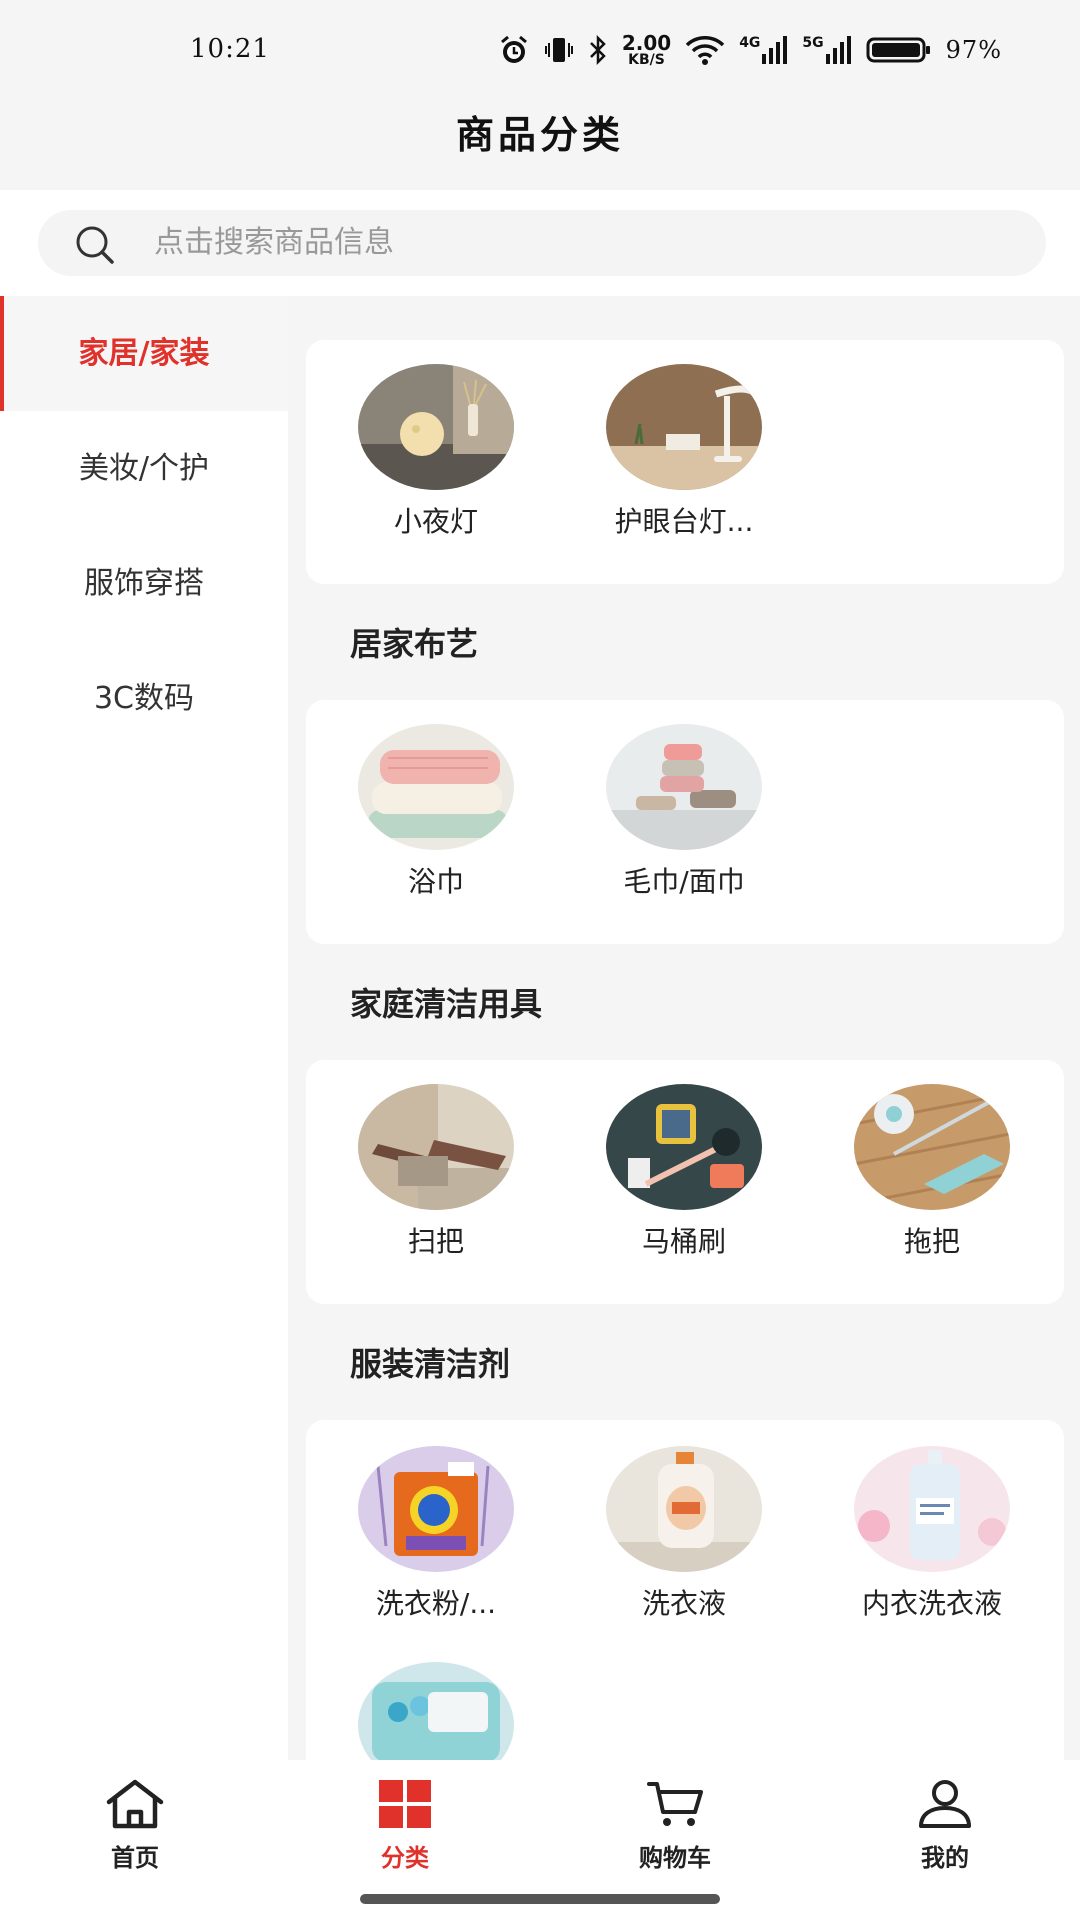  I want to click on category-item-label: 扫把, so click(435, 1241).